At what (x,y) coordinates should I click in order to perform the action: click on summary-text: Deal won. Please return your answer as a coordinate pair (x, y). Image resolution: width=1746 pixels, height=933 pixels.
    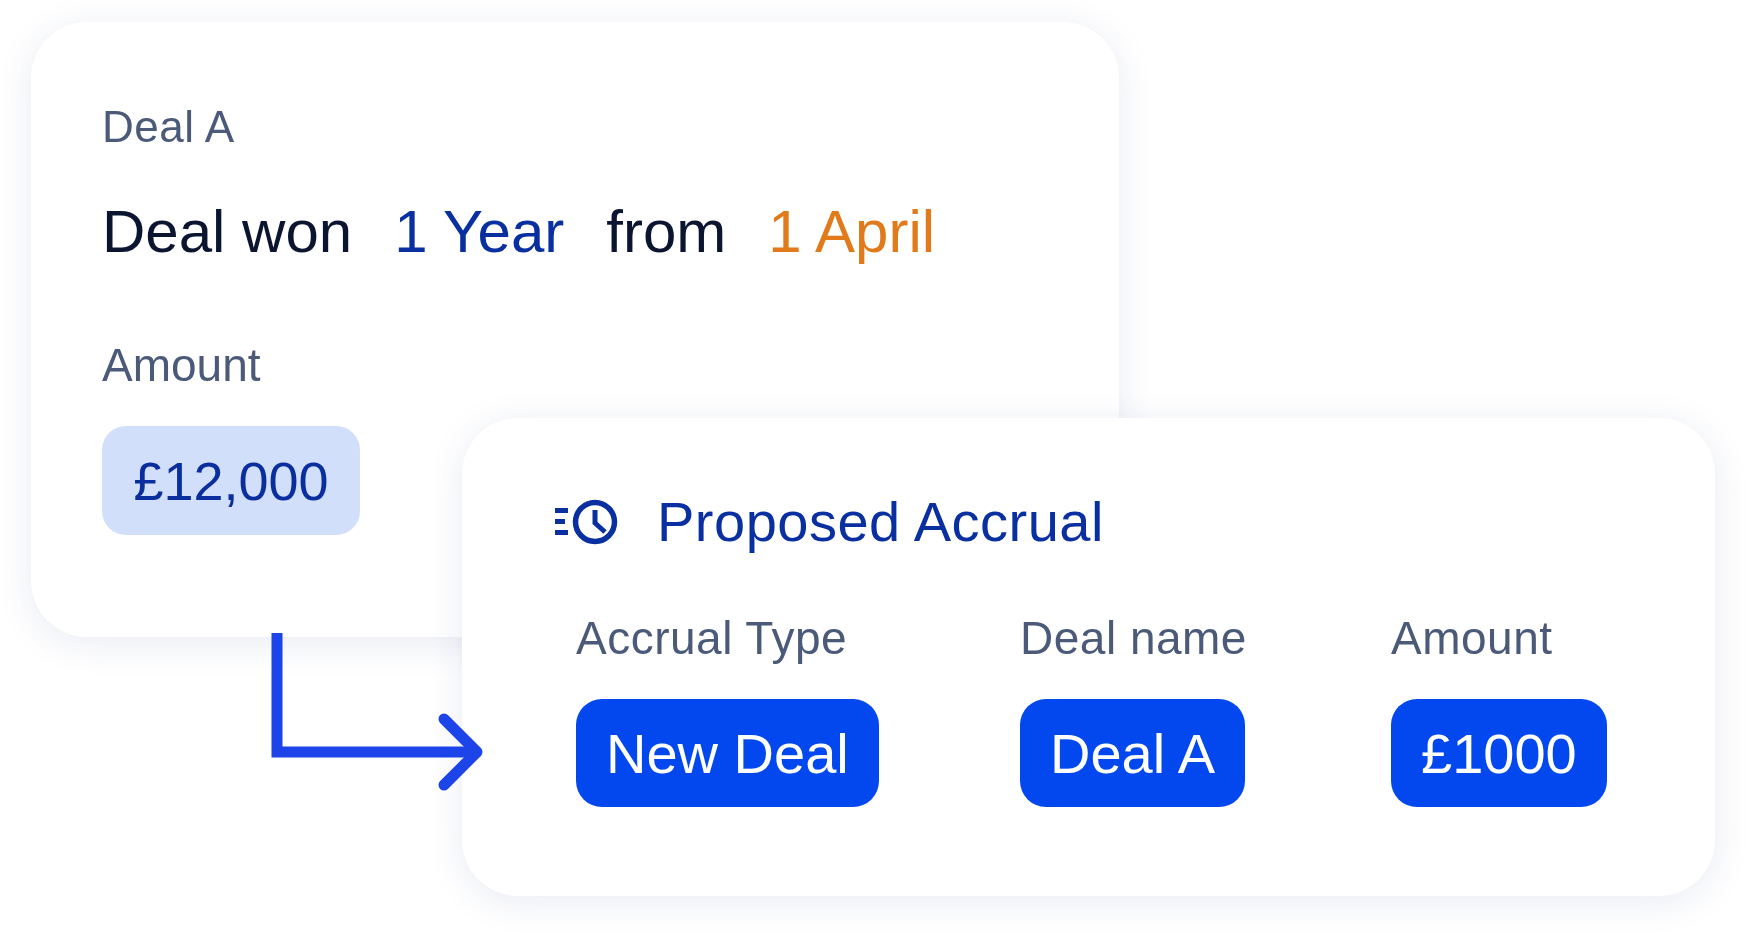
    Looking at the image, I should click on (227, 232).